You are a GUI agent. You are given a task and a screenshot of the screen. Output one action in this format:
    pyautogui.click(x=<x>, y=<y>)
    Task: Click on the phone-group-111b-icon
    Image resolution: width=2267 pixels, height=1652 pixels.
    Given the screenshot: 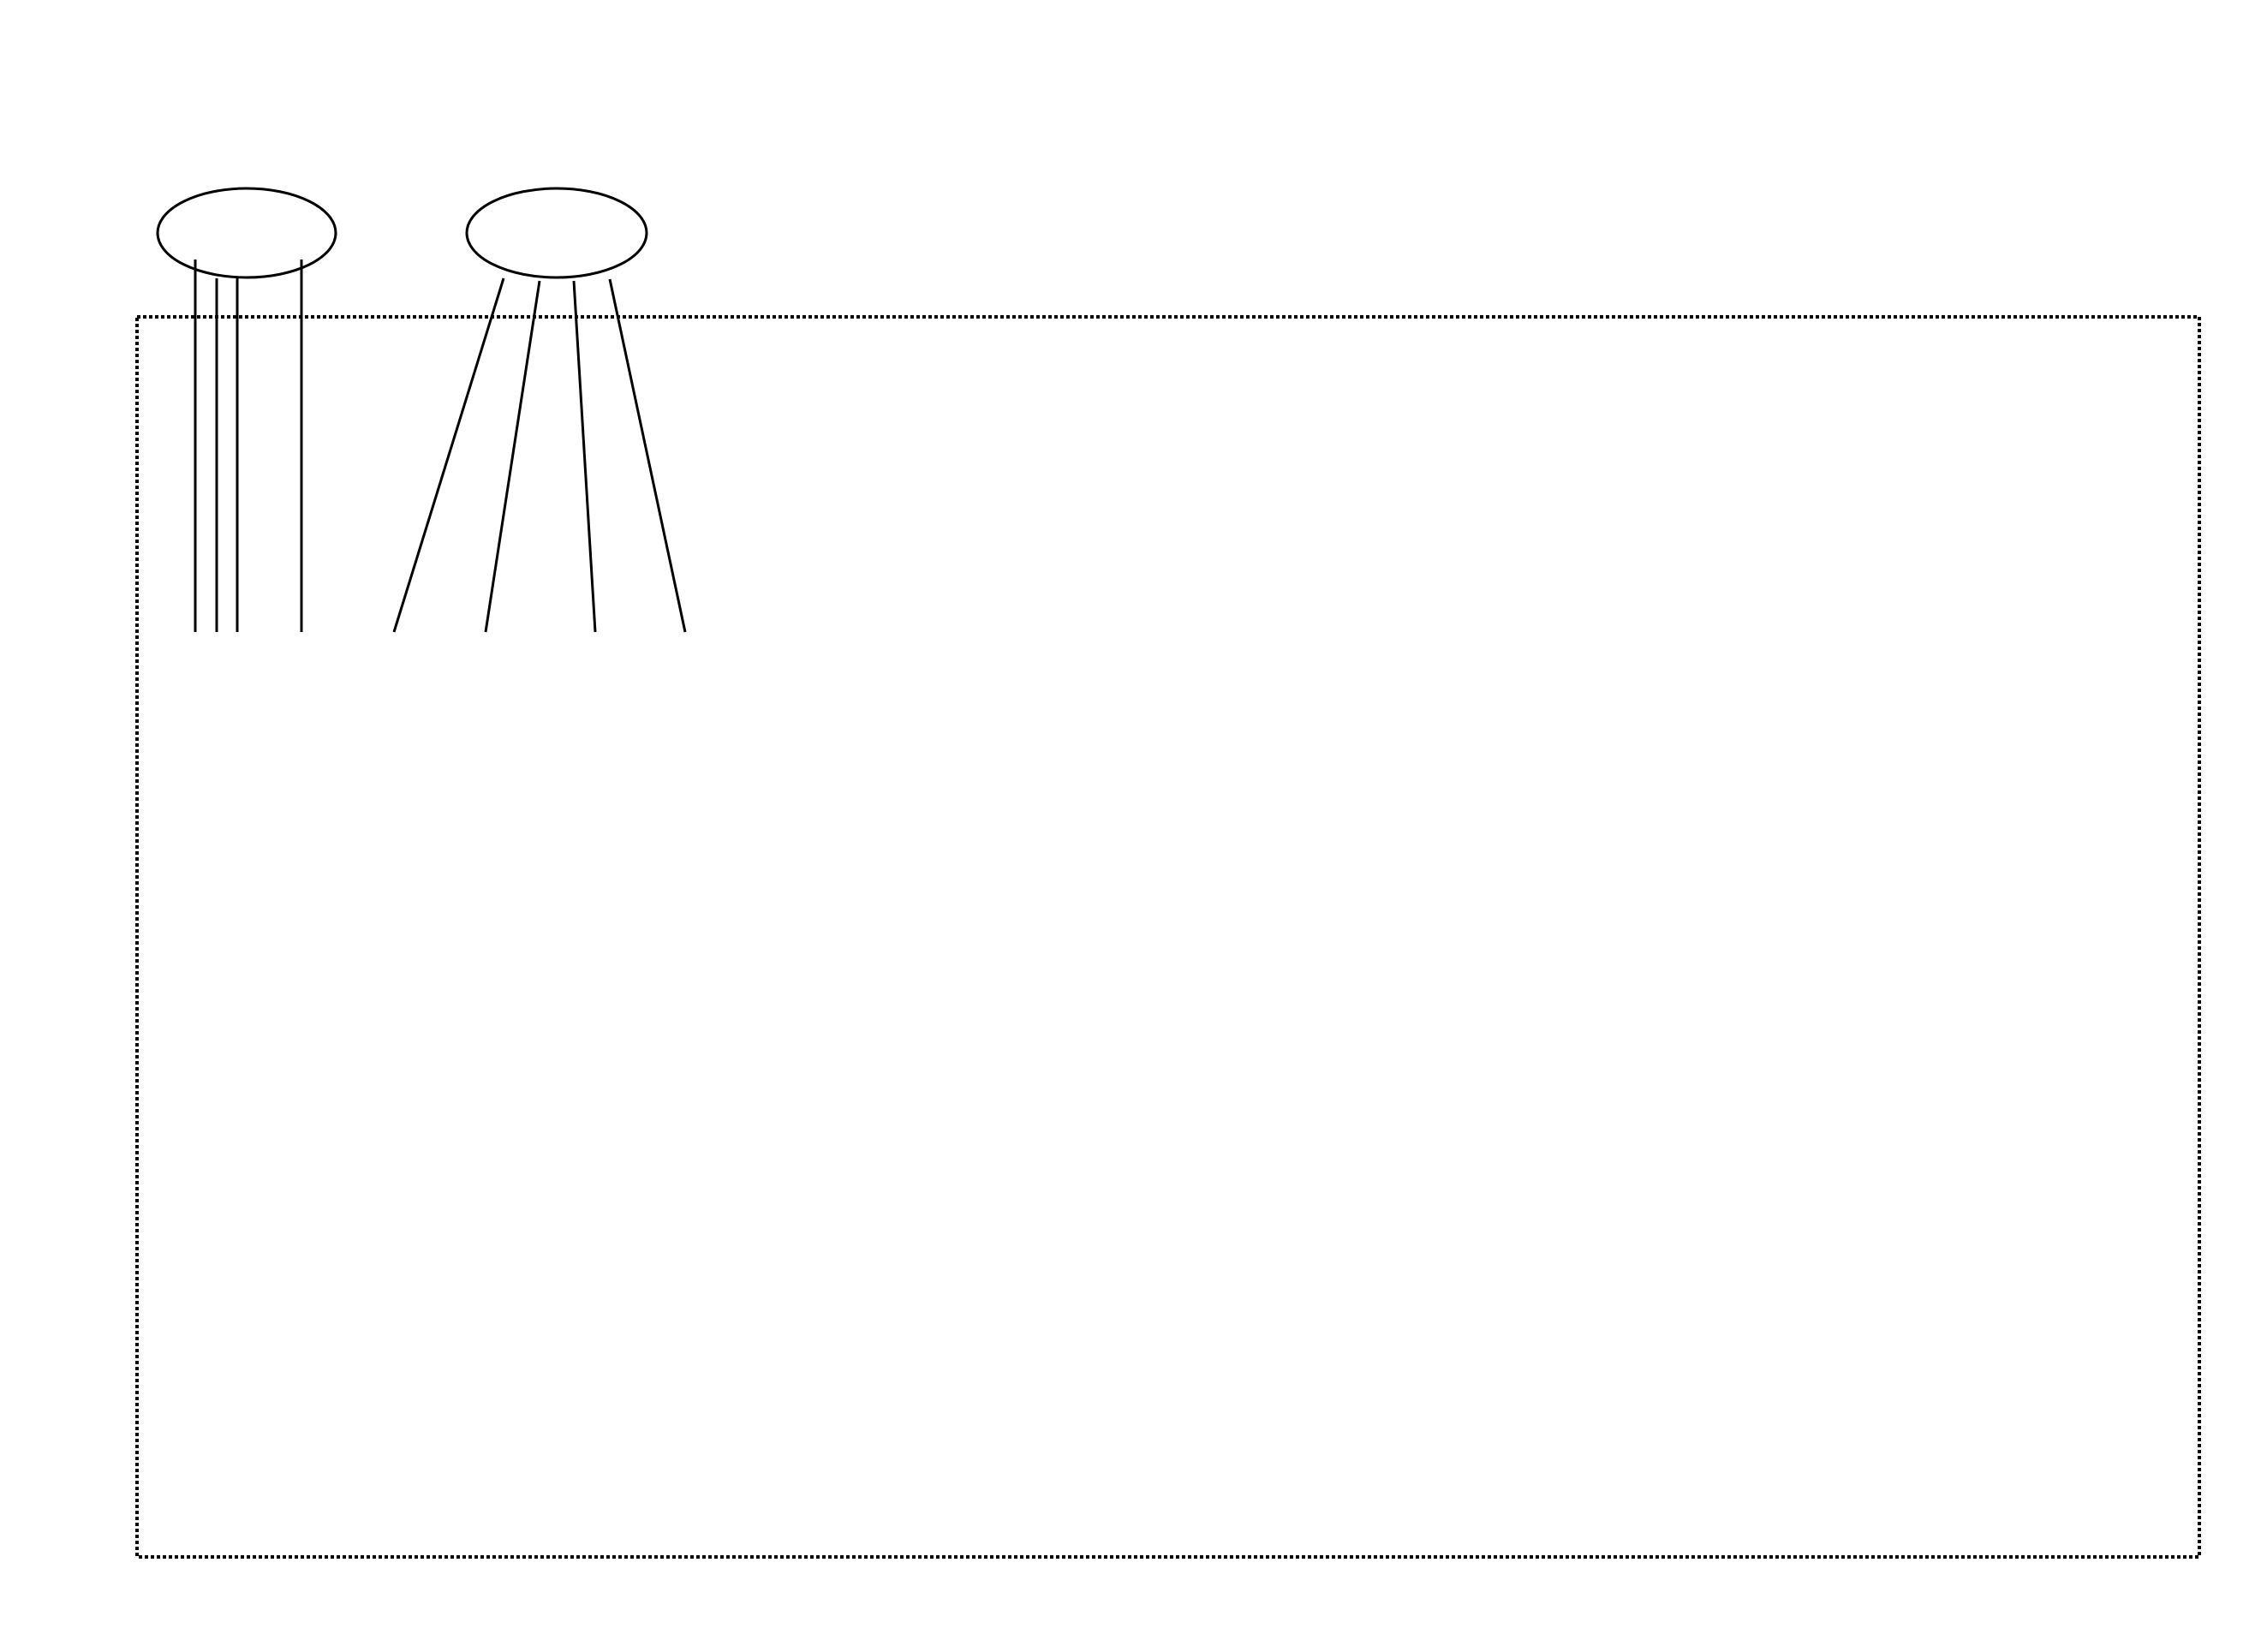 What is the action you would take?
    pyautogui.click(x=246, y=233)
    